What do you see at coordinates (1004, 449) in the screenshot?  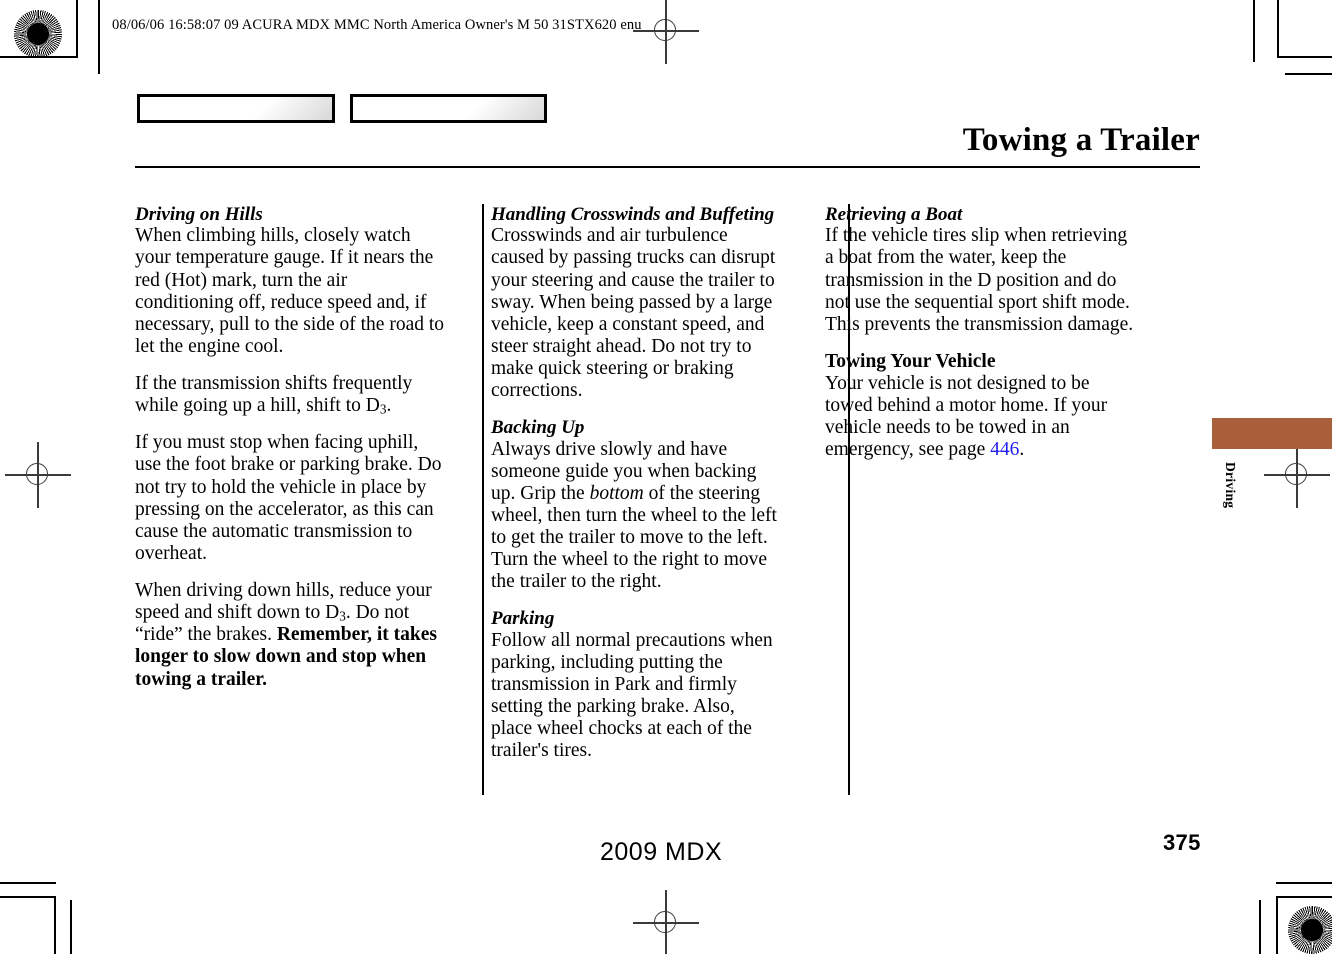 I see `page-cross-reference-link: 446` at bounding box center [1004, 449].